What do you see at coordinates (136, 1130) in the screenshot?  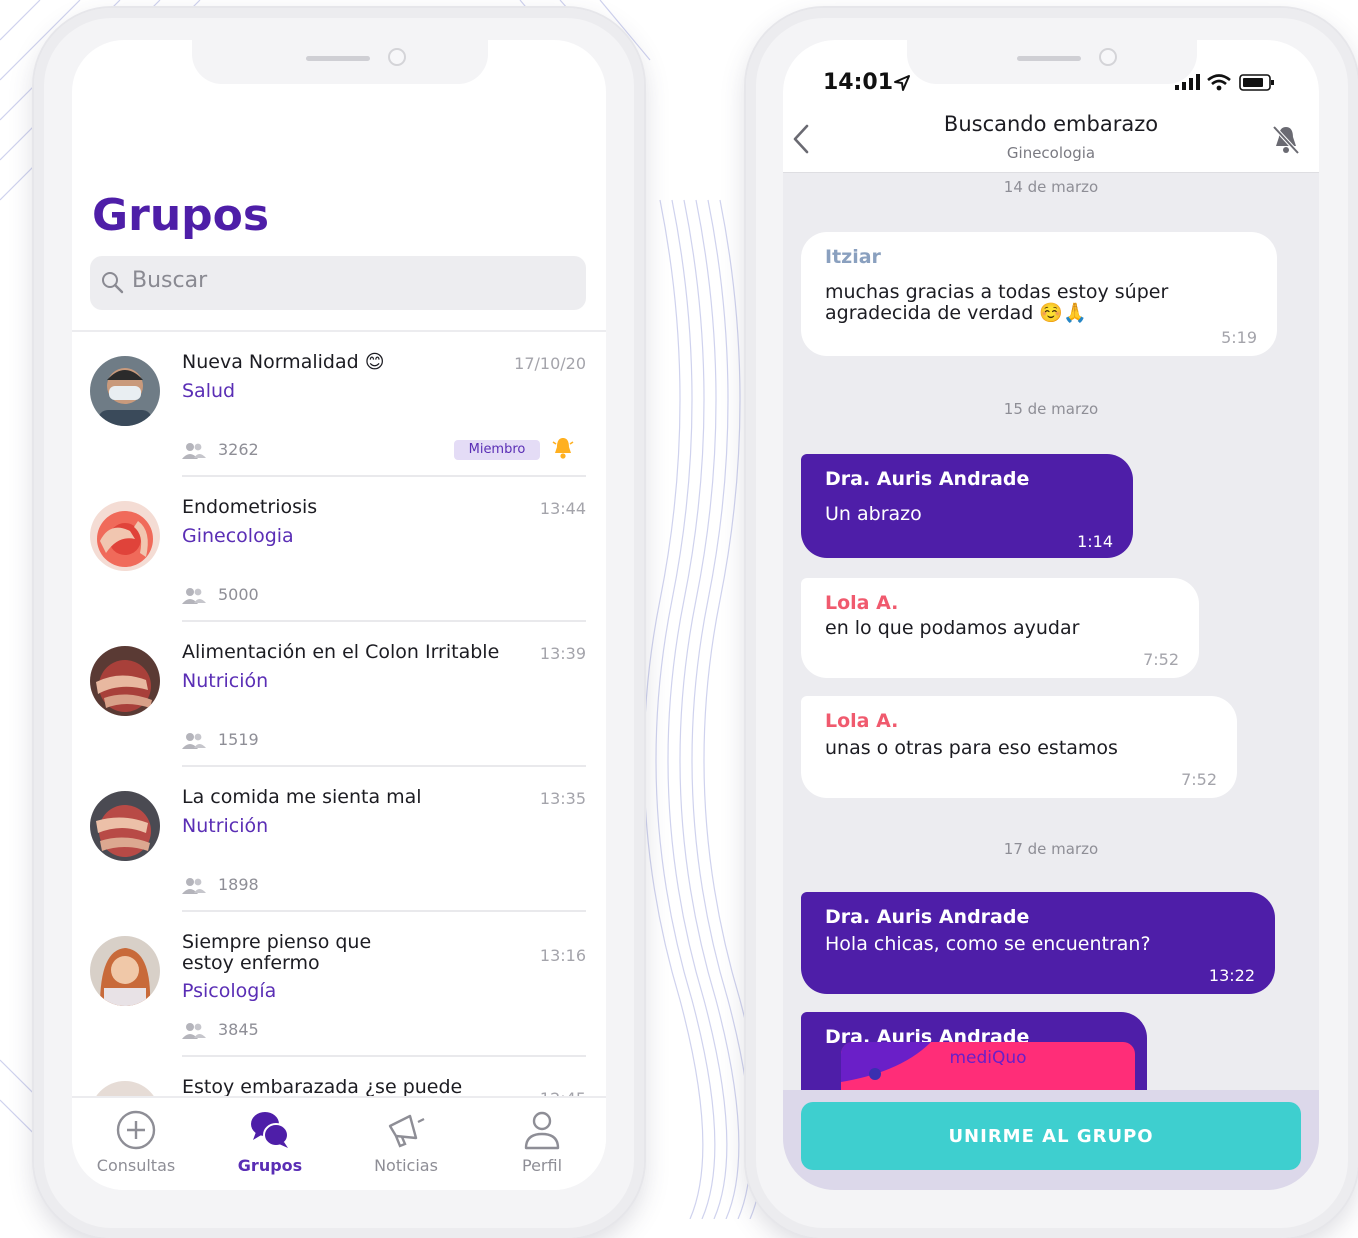 I see `plus-circle-icon` at bounding box center [136, 1130].